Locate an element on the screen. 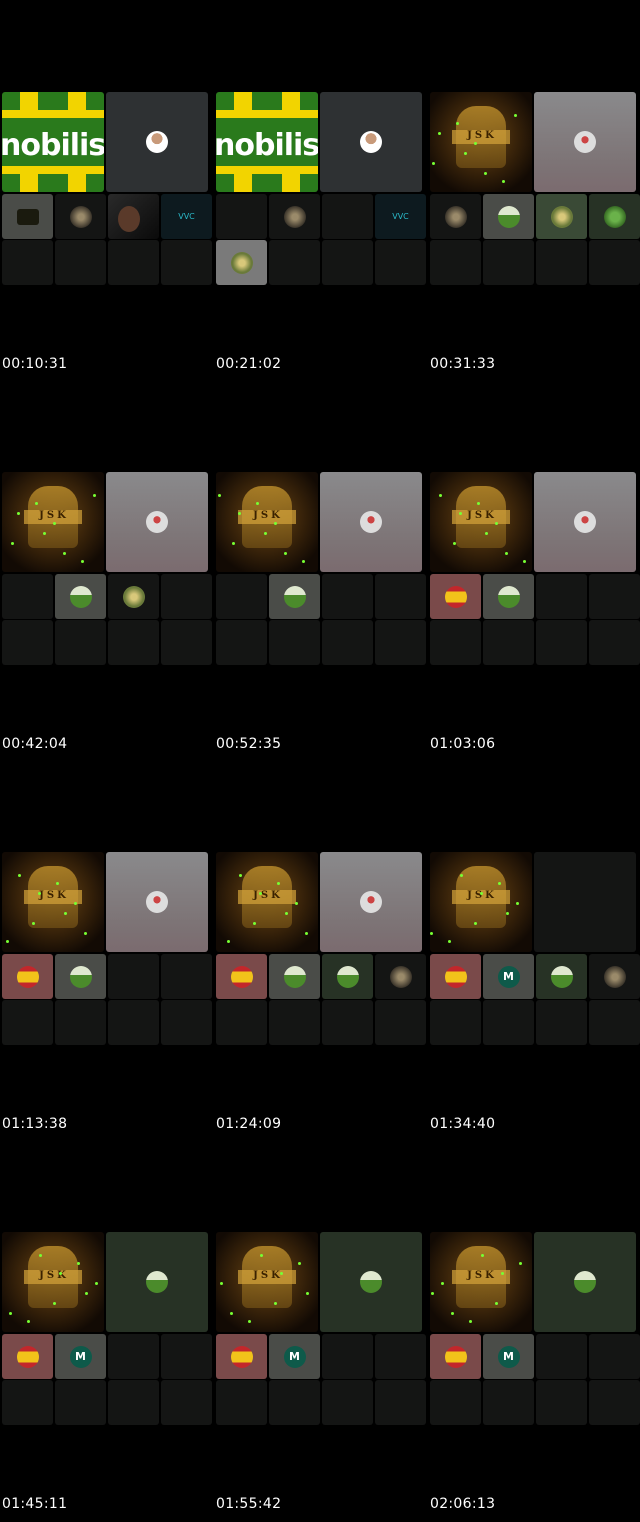  mobilis-logo-tile: nobilis is located at coordinates (53, 142).